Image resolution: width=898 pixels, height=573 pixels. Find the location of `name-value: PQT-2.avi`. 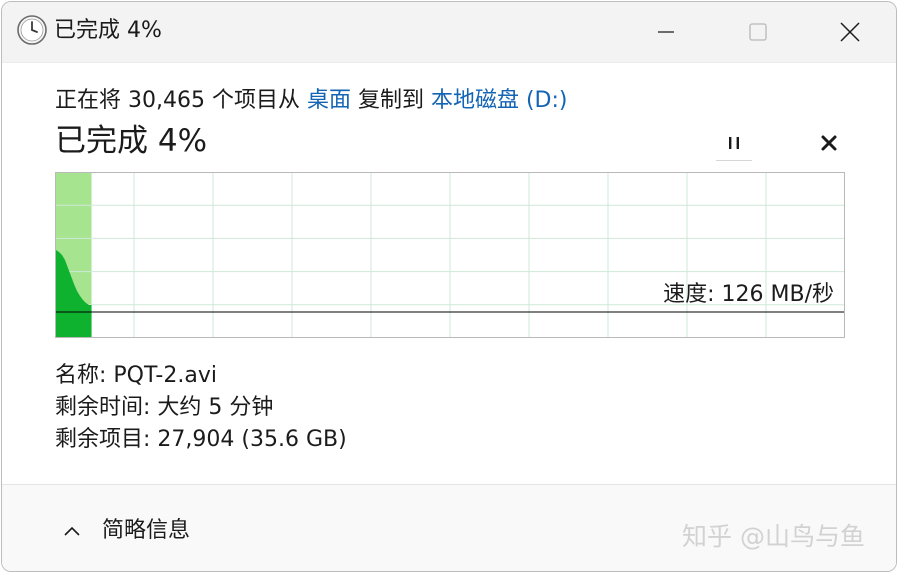

name-value: PQT-2.avi is located at coordinates (165, 375).